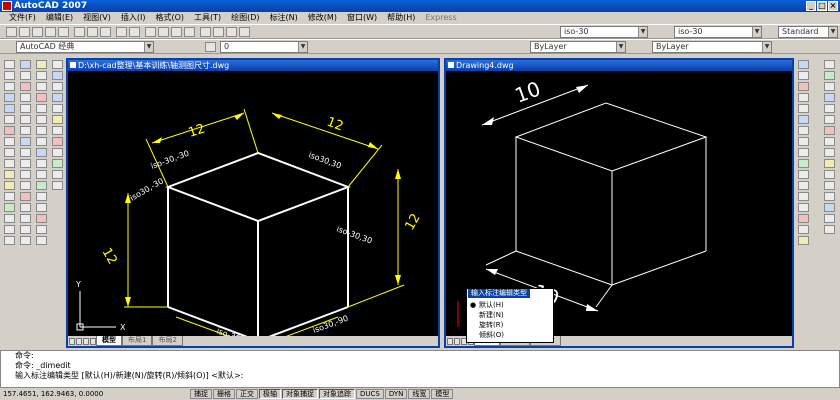 The width and height of the screenshot is (840, 400). What do you see at coordinates (57, 86) in the screenshot?
I see `tool-c-icon` at bounding box center [57, 86].